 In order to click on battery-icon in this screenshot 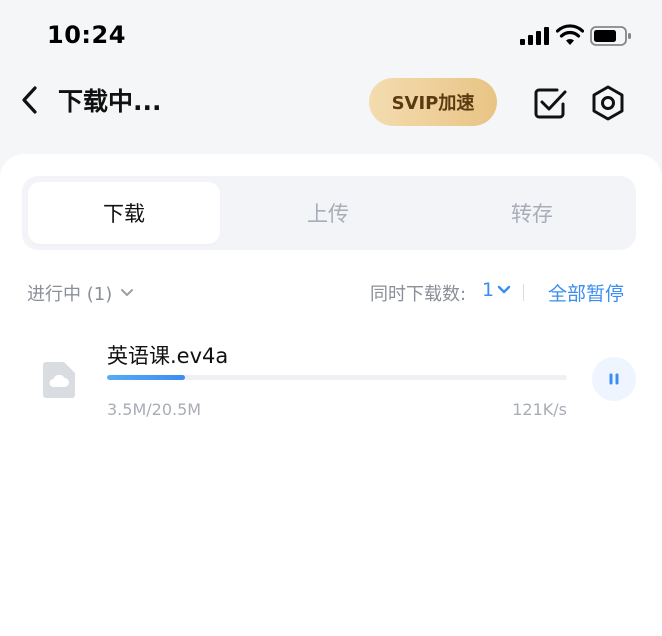, I will do `click(610, 36)`.